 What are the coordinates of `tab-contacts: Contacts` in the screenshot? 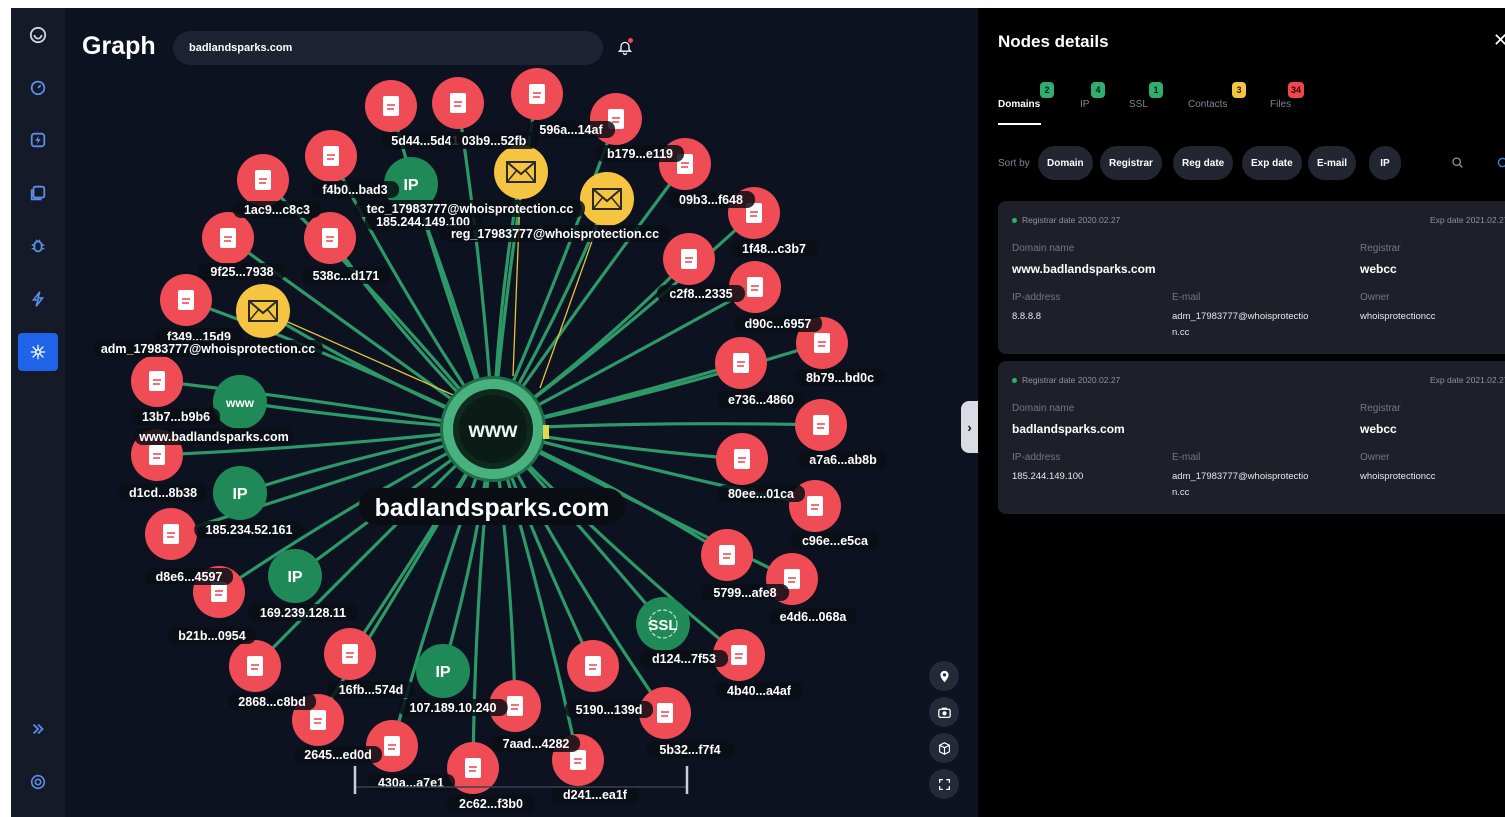 It's located at (1207, 104).